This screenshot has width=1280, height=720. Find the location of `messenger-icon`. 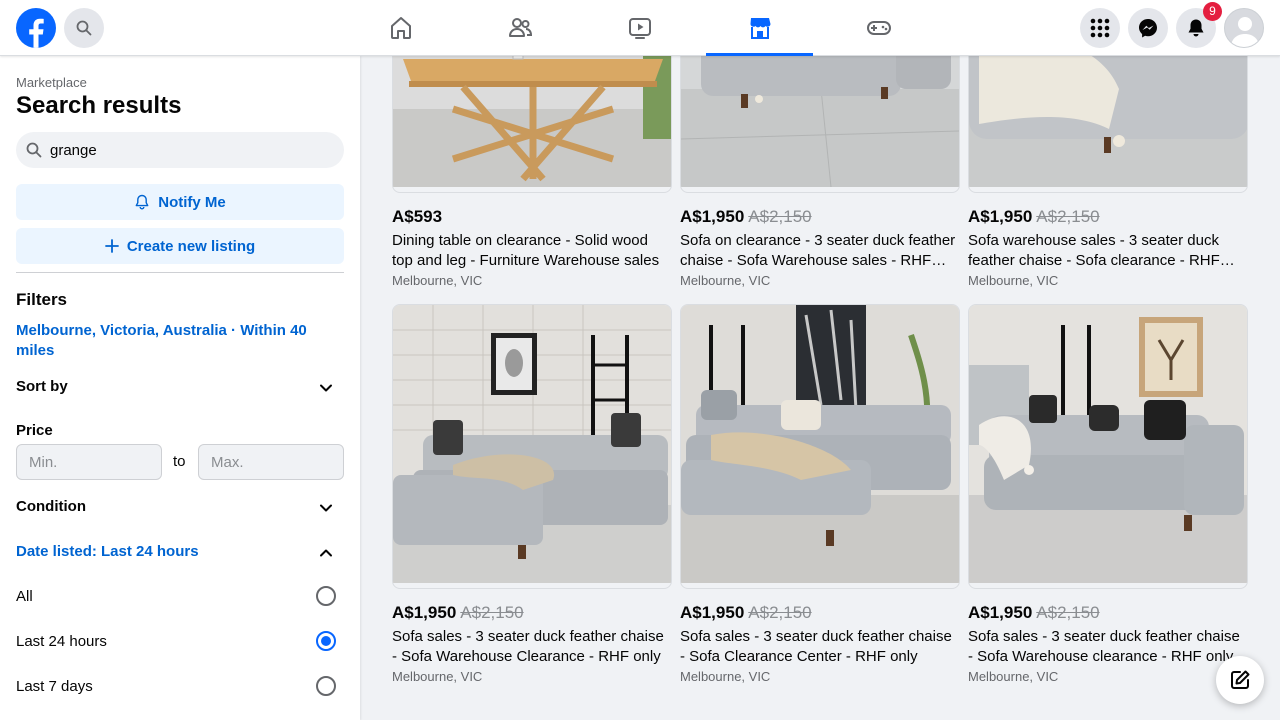

messenger-icon is located at coordinates (1148, 28).